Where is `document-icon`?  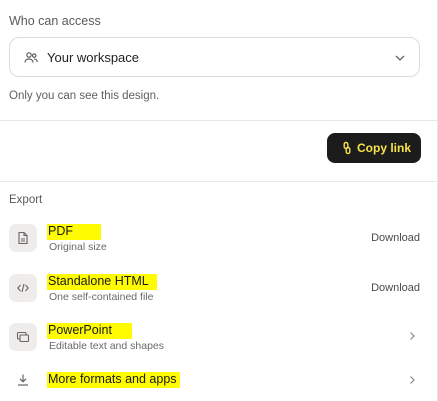
document-icon is located at coordinates (23, 238).